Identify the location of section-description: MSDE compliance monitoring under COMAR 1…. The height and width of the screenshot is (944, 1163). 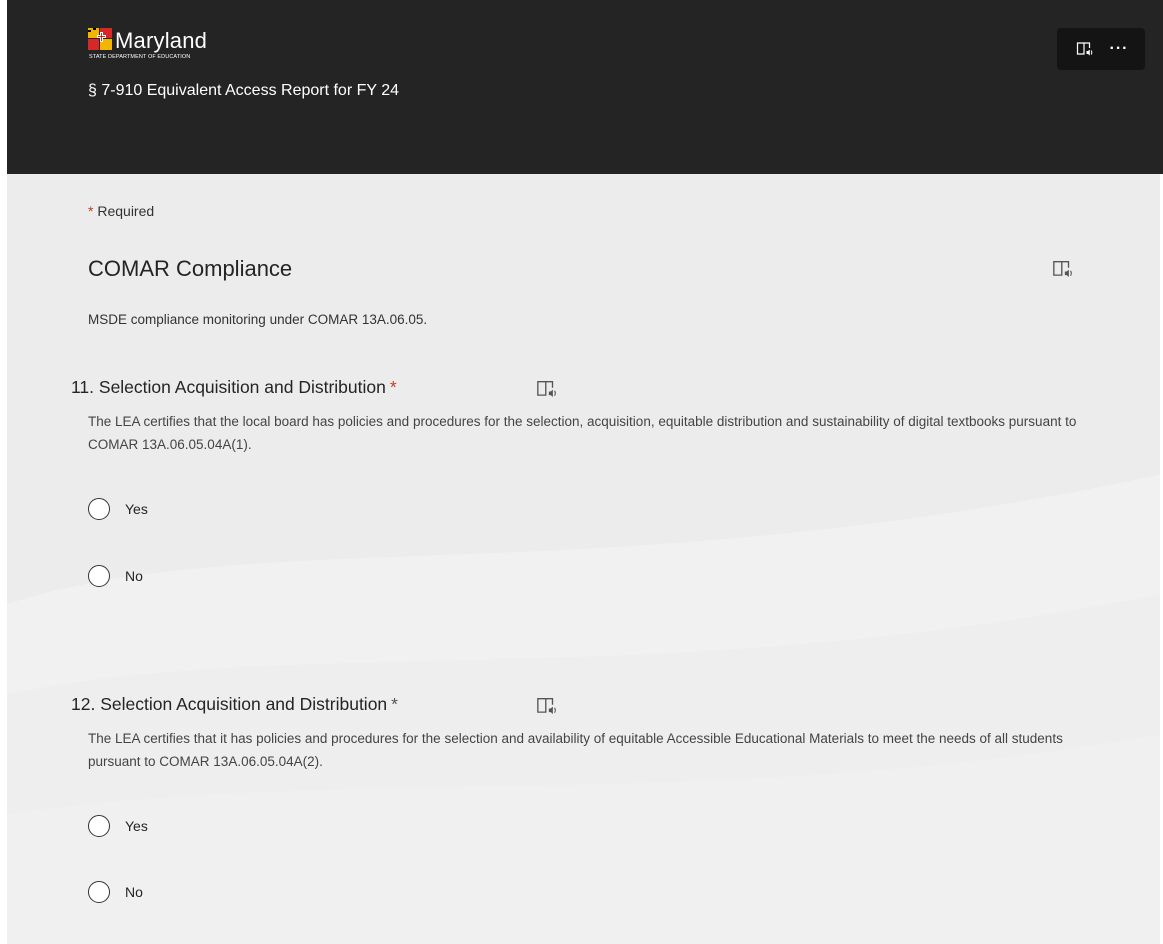
(258, 319).